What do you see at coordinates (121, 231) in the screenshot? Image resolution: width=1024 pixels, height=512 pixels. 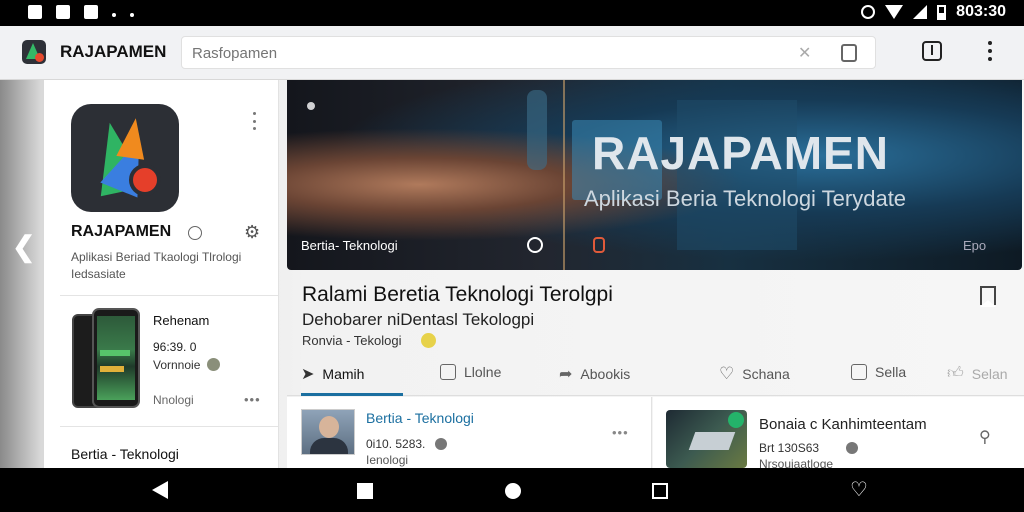 I see `app-name: RAJAPAMEN` at bounding box center [121, 231].